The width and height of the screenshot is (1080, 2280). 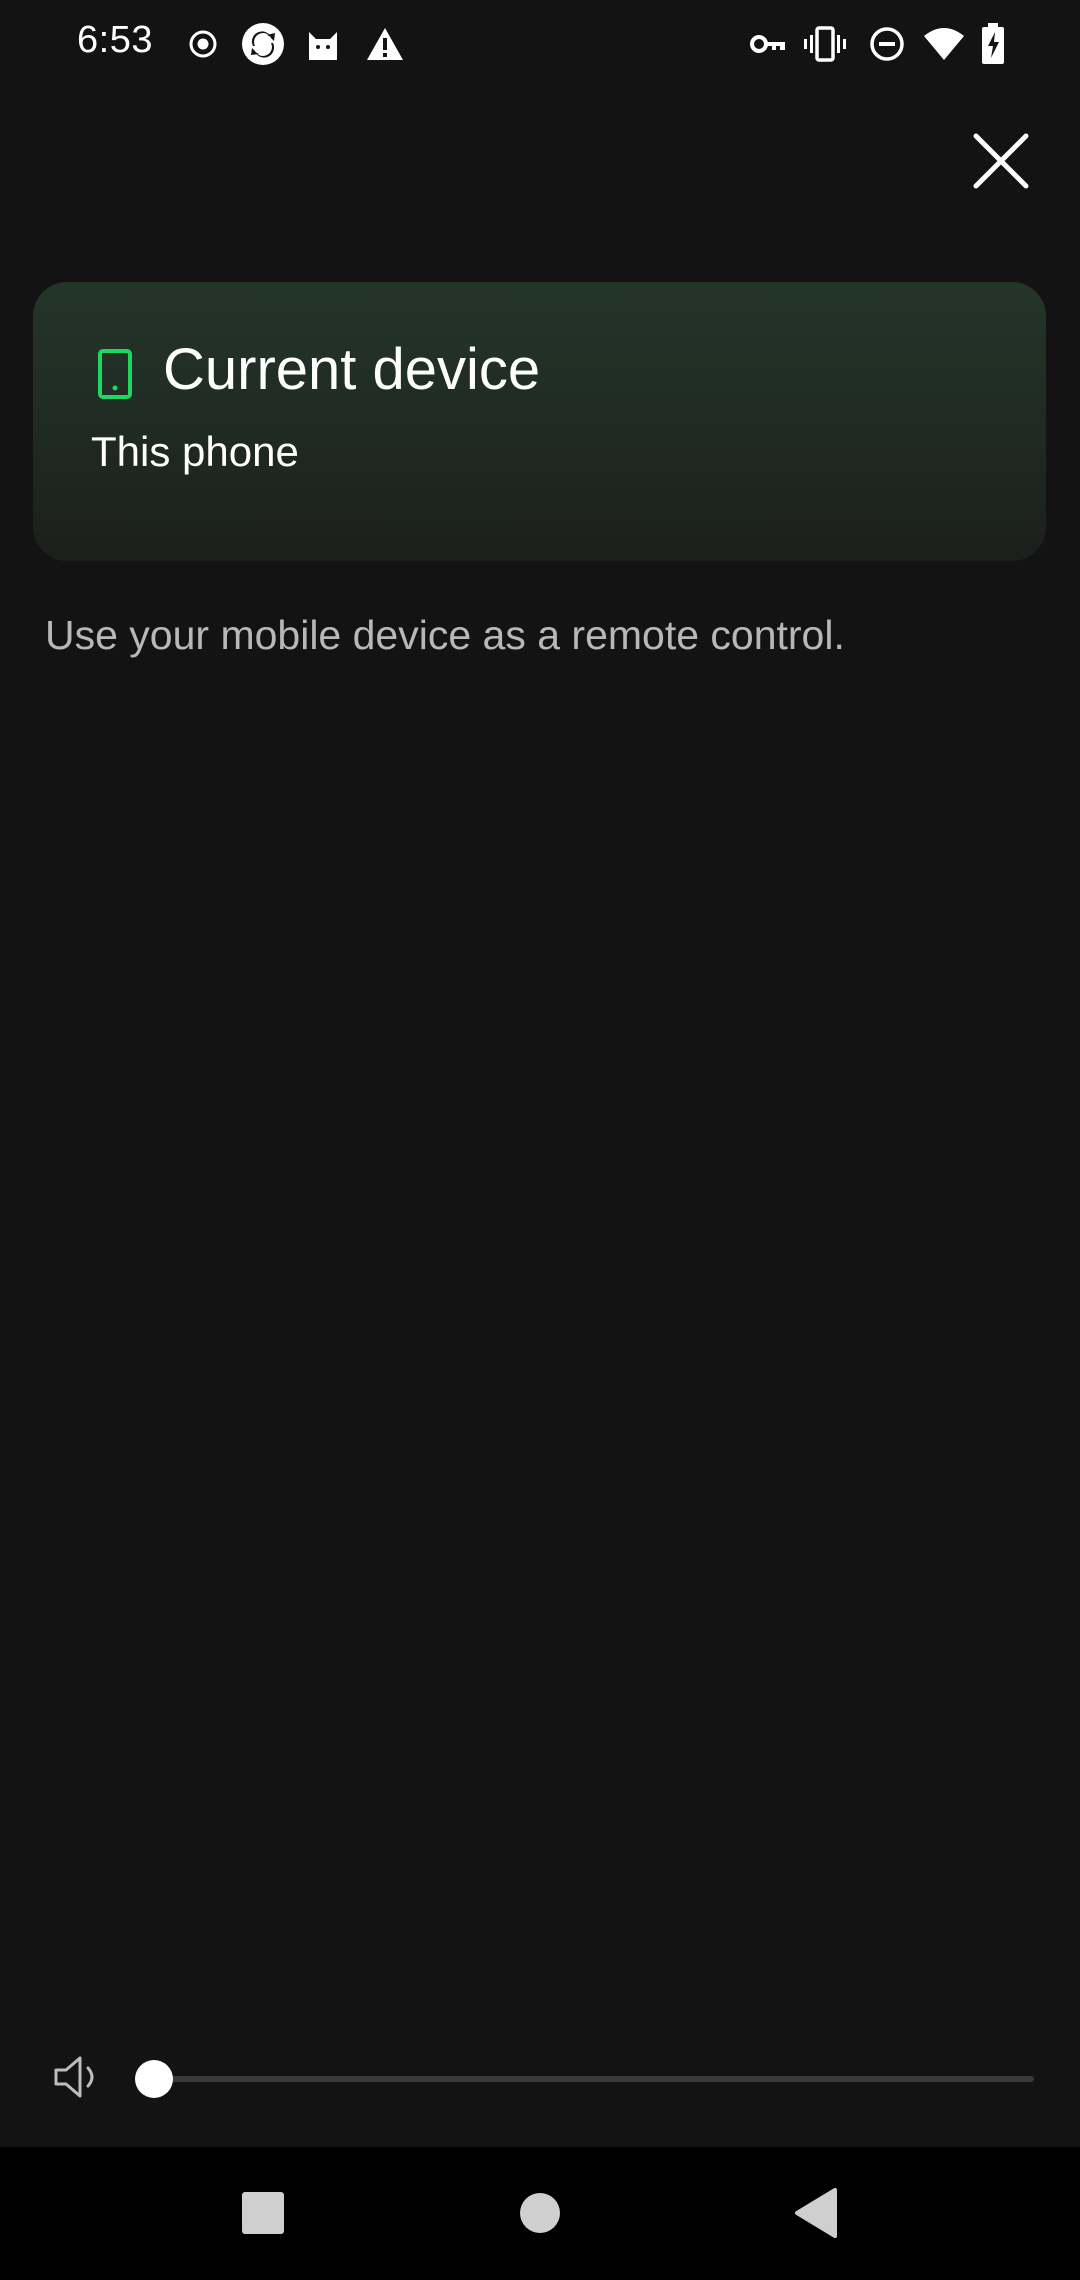 What do you see at coordinates (195, 451) in the screenshot?
I see `current-device-subtitle: This phone` at bounding box center [195, 451].